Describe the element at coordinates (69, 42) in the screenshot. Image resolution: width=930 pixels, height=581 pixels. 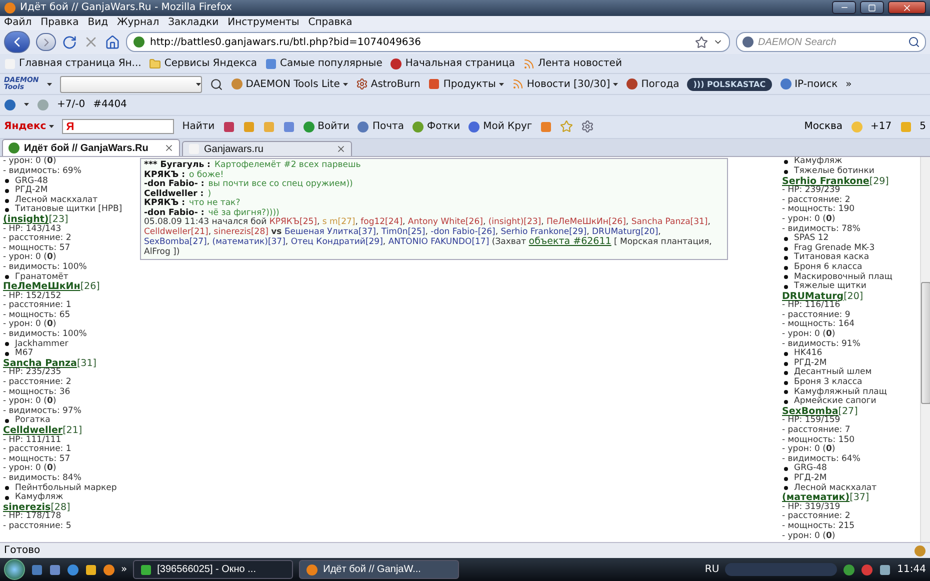
I see `reload-button` at that location.